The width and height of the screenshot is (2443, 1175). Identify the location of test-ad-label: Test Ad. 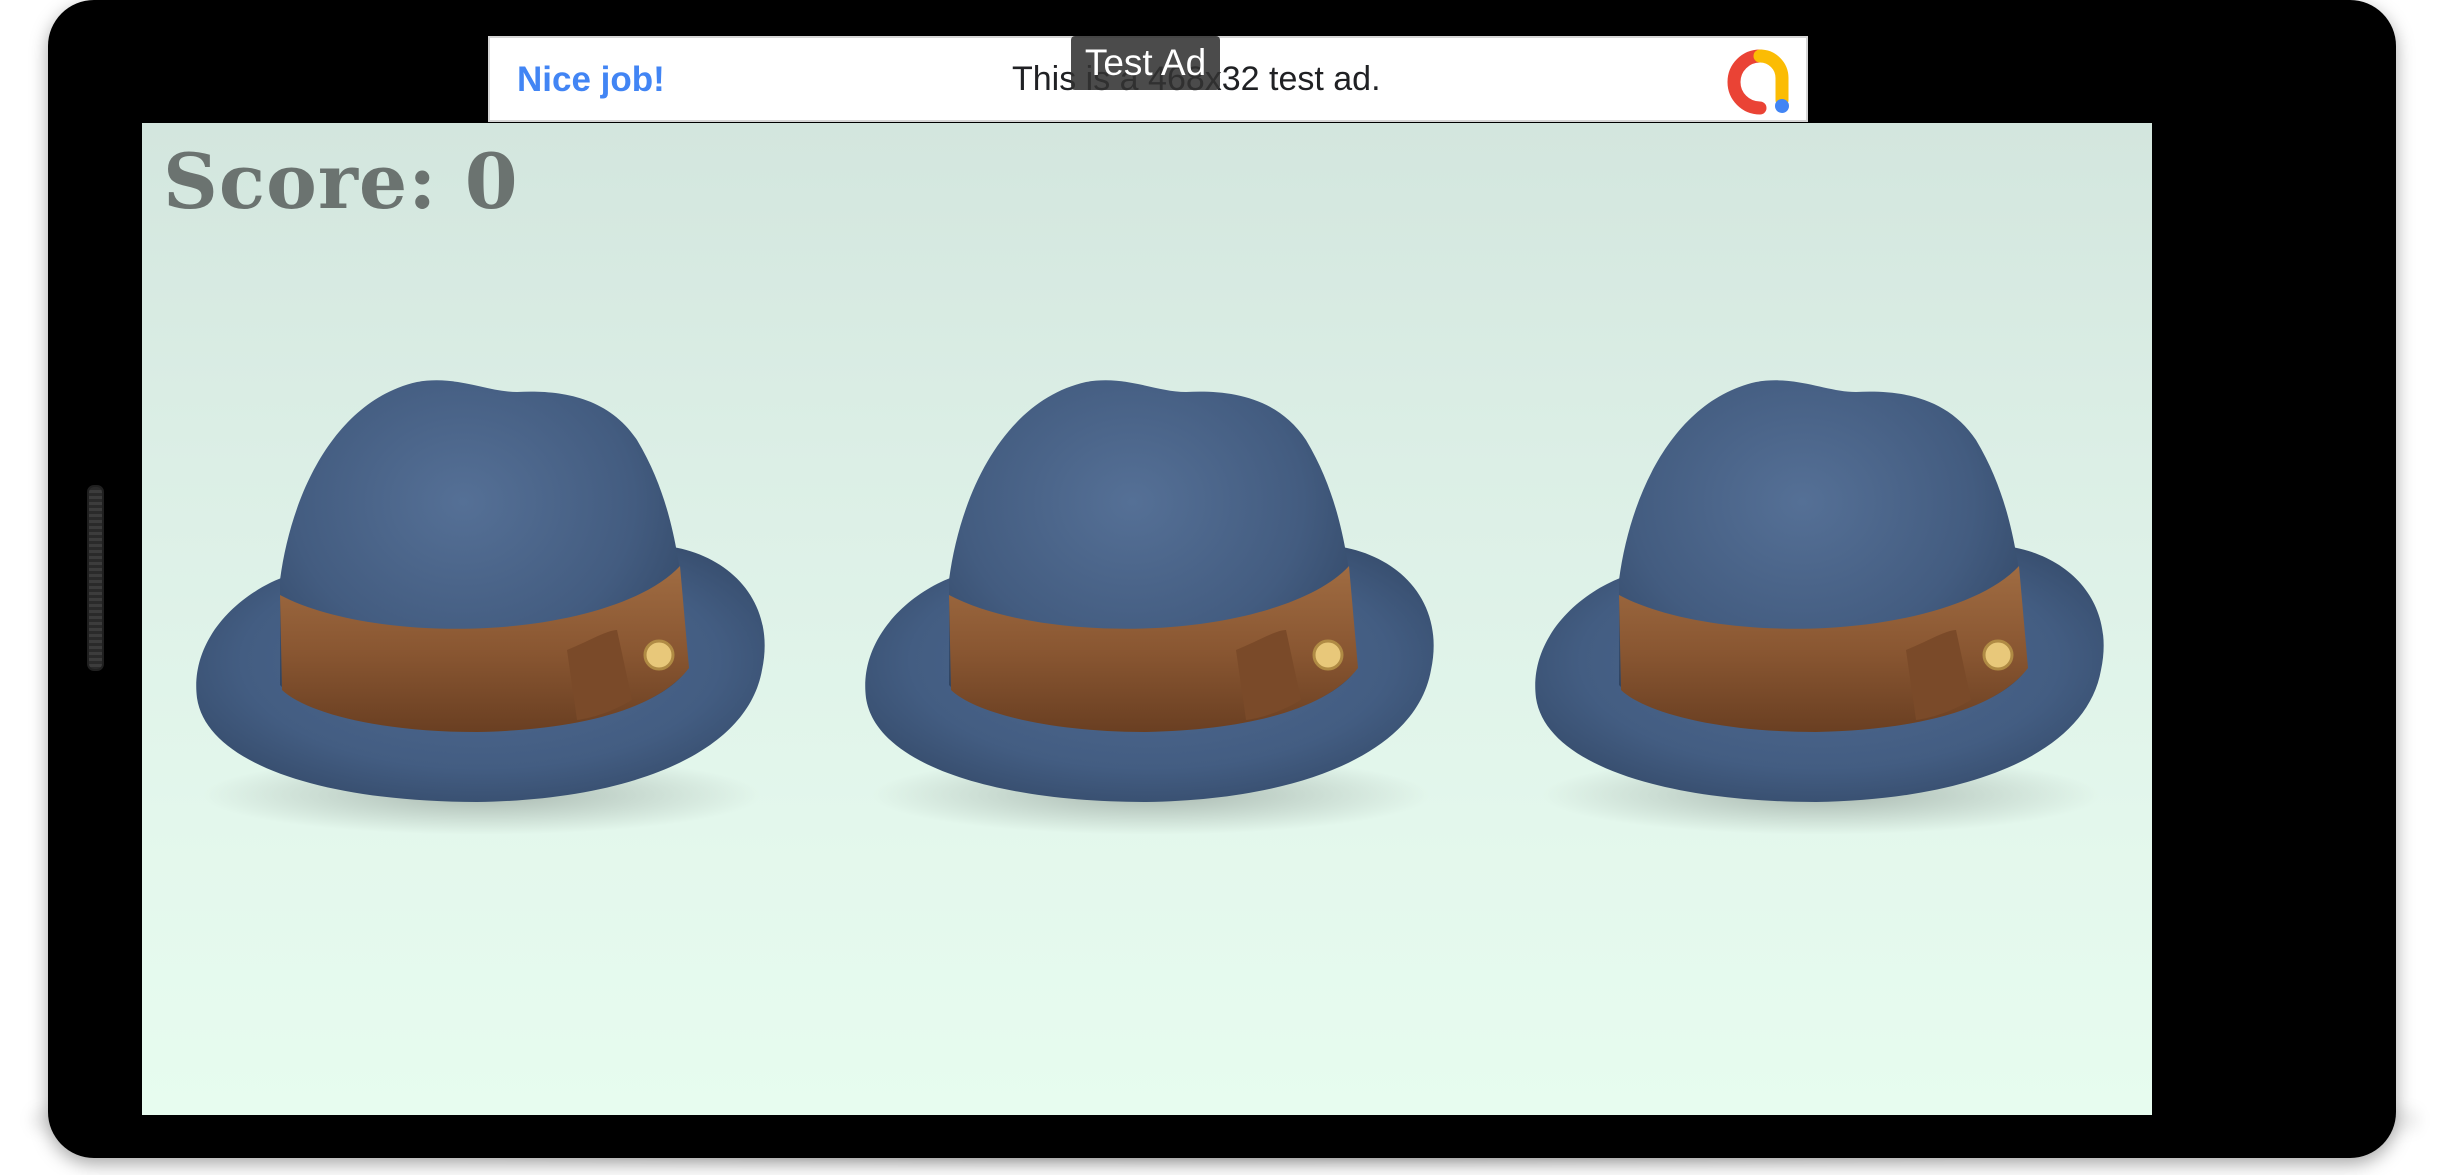
(1145, 63).